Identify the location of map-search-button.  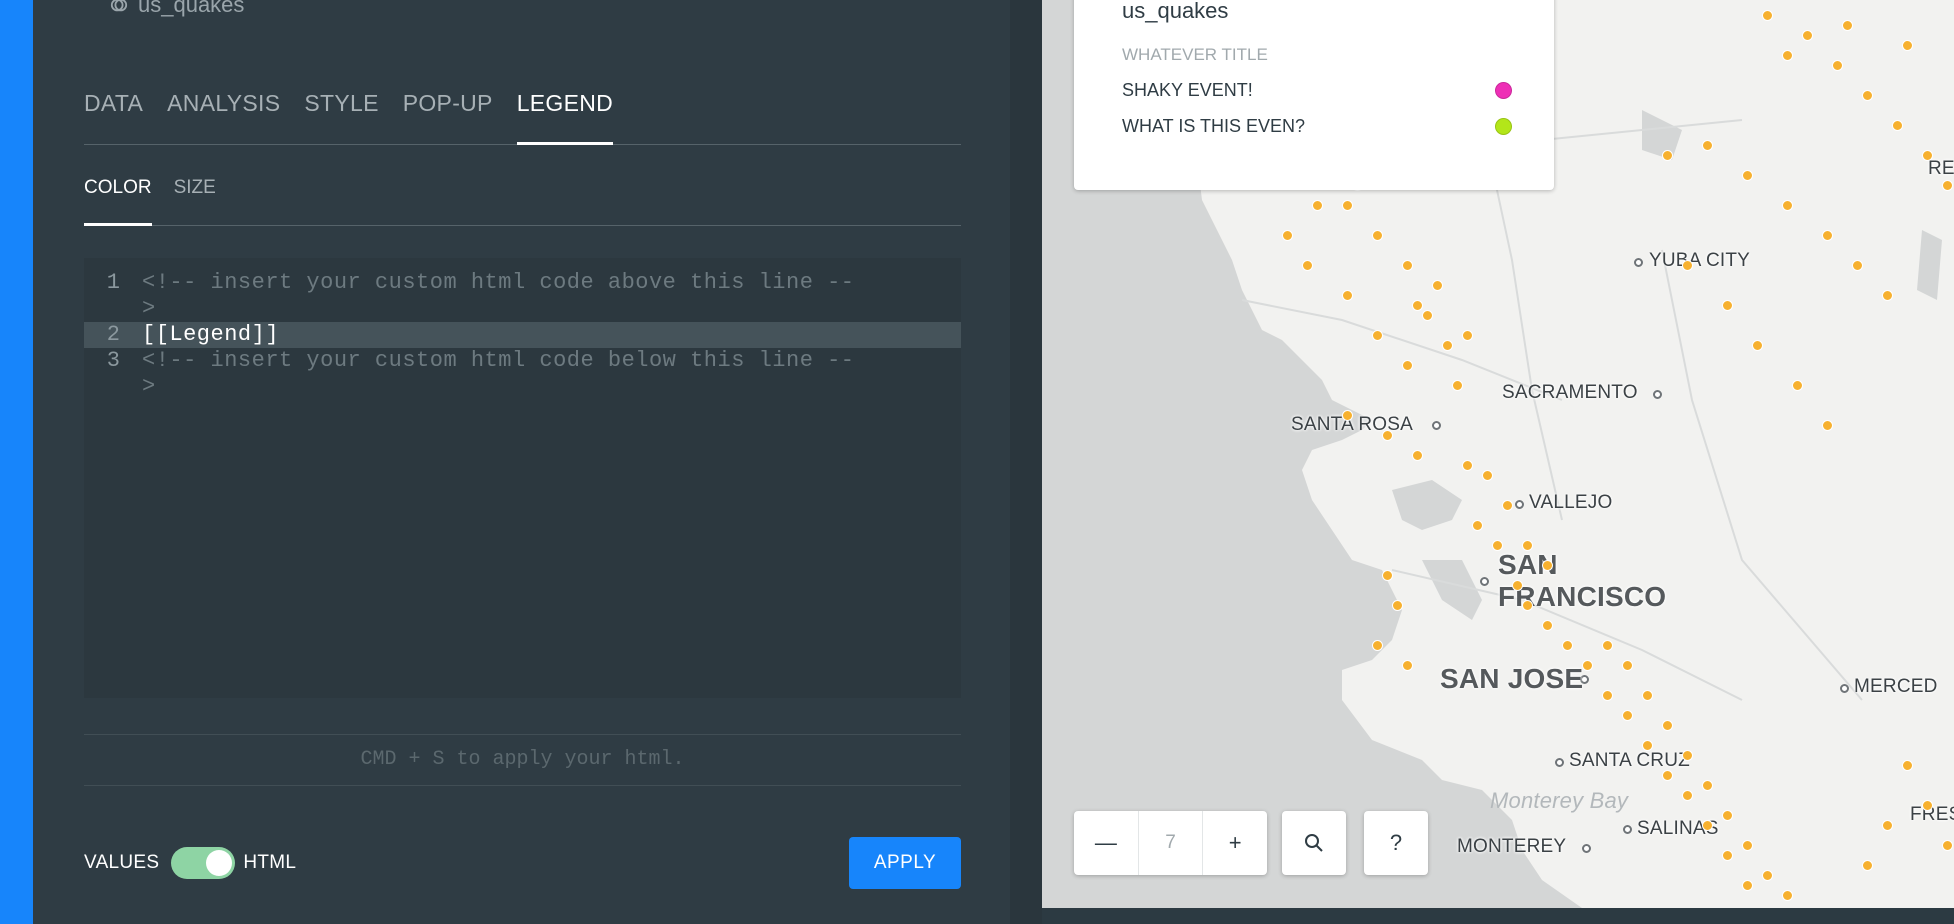
(1314, 843).